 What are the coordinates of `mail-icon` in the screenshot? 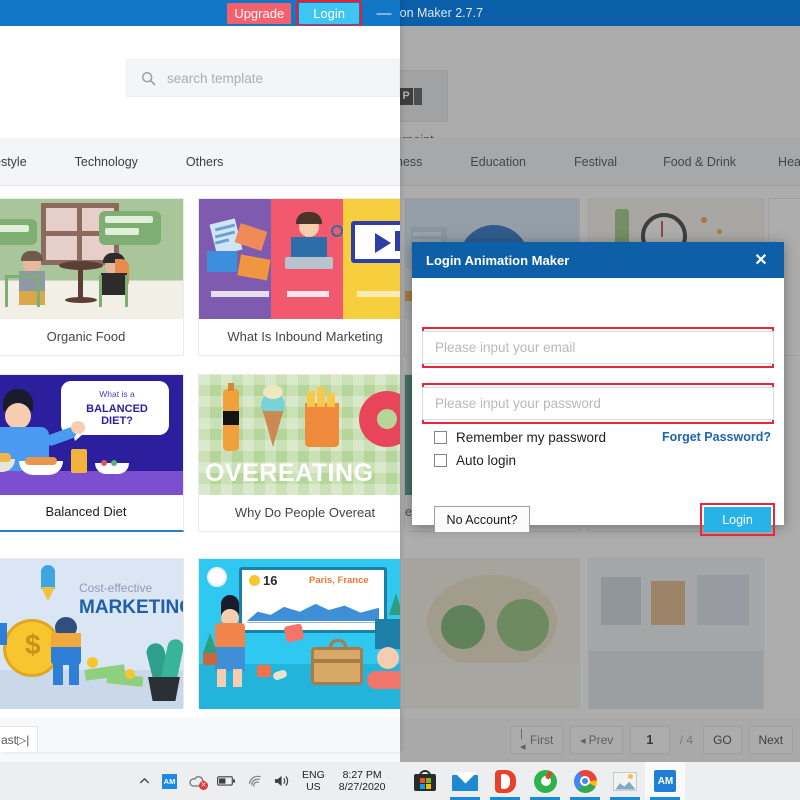 It's located at (465, 781).